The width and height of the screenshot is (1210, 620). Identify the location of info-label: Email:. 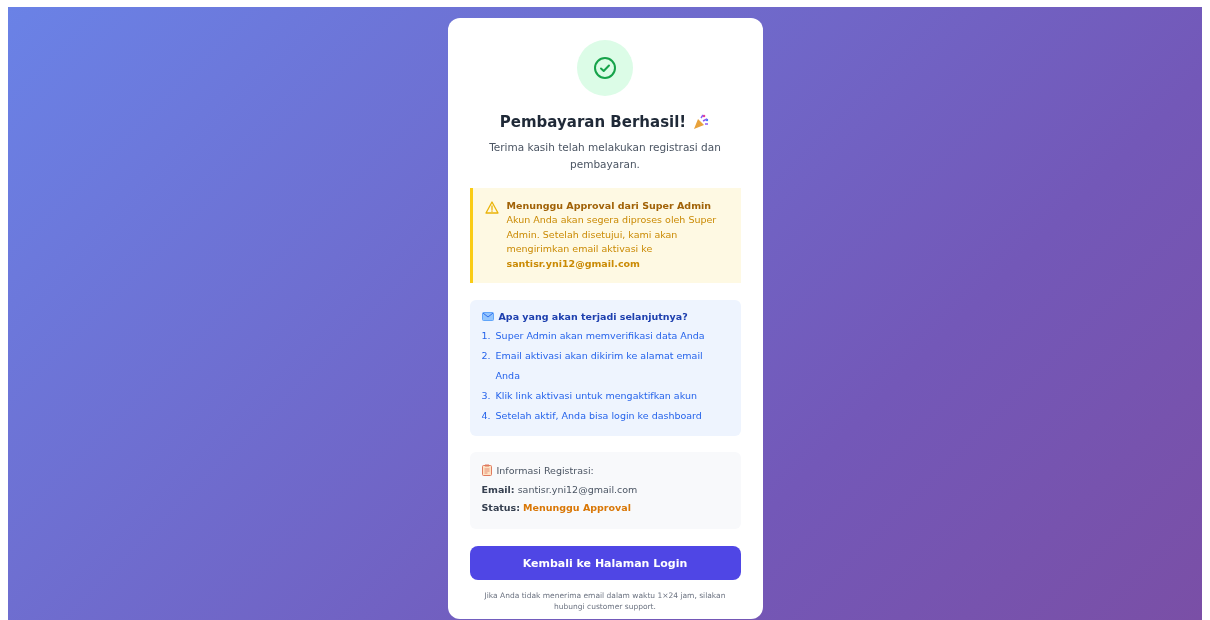
(498, 490).